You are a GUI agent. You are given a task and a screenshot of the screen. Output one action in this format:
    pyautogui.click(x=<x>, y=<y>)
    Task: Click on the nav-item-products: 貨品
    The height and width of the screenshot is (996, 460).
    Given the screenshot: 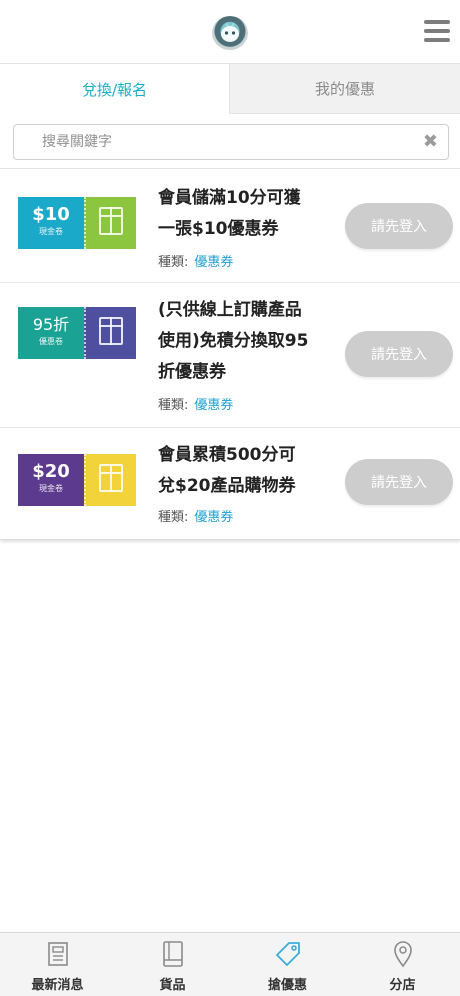 What is the action you would take?
    pyautogui.click(x=172, y=964)
    